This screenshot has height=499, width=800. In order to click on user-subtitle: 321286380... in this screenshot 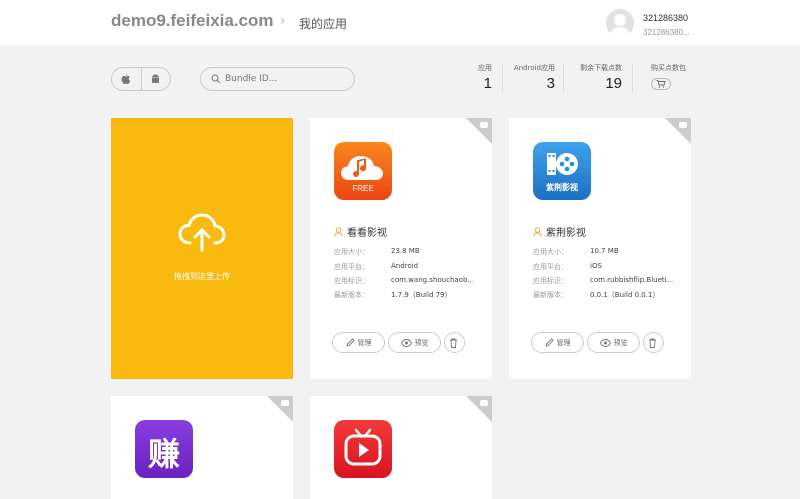, I will do `click(666, 32)`.